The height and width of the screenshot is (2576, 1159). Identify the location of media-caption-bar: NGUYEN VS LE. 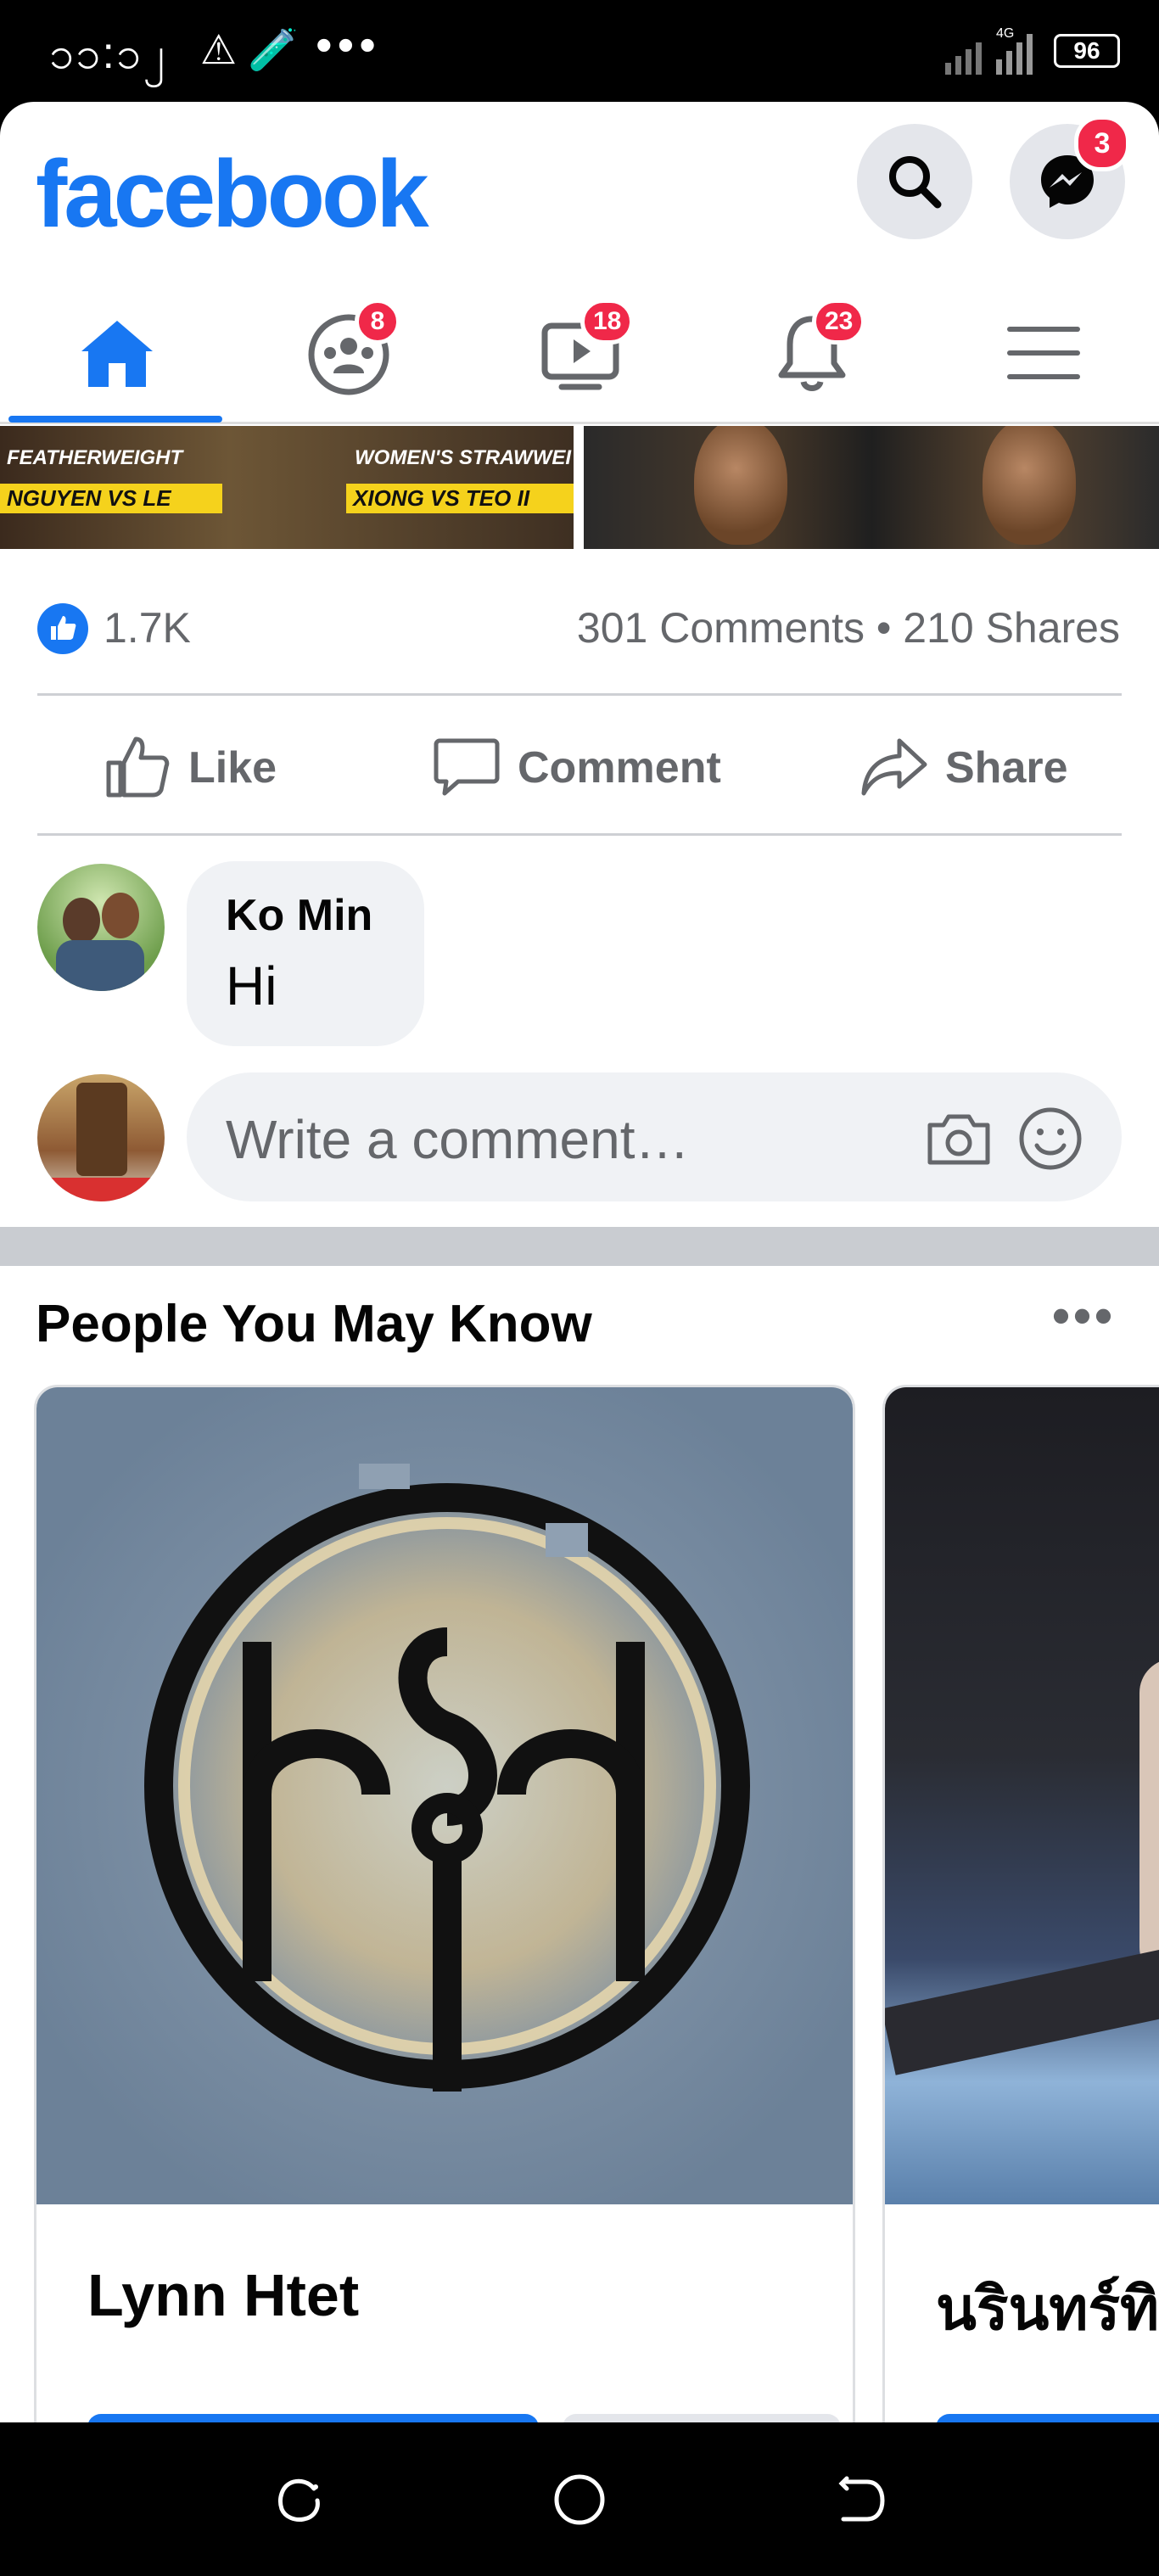
(111, 498).